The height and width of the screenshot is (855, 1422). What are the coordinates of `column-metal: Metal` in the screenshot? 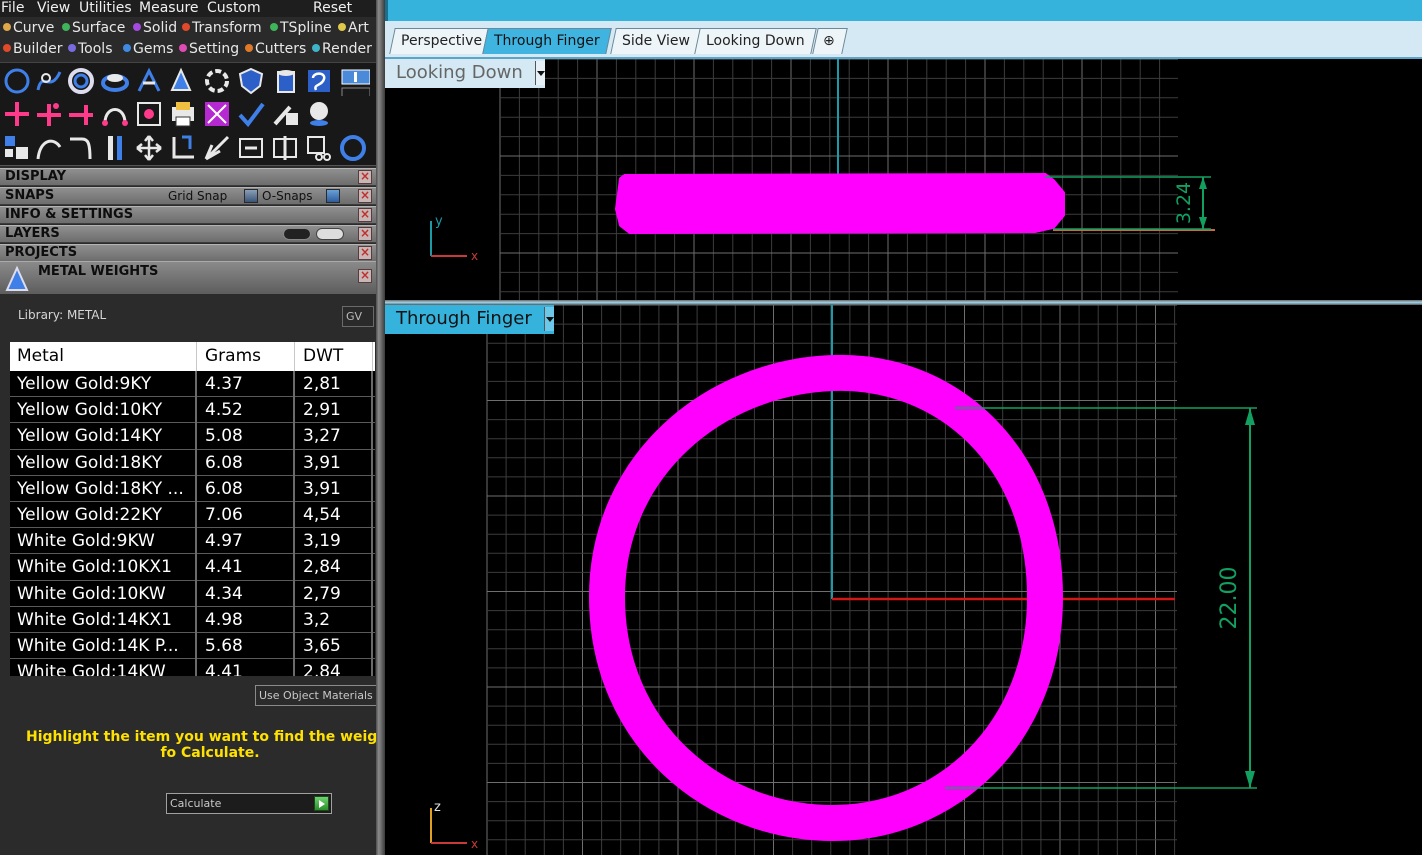 It's located at (40, 356).